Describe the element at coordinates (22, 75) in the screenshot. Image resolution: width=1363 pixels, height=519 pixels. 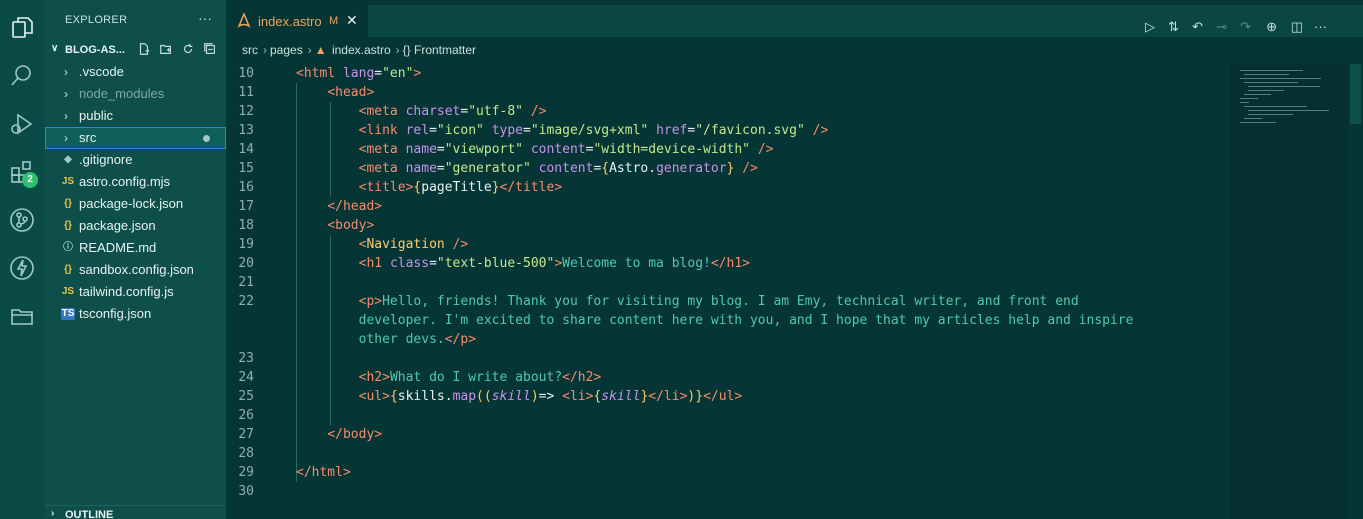
I see `search-icon` at that location.